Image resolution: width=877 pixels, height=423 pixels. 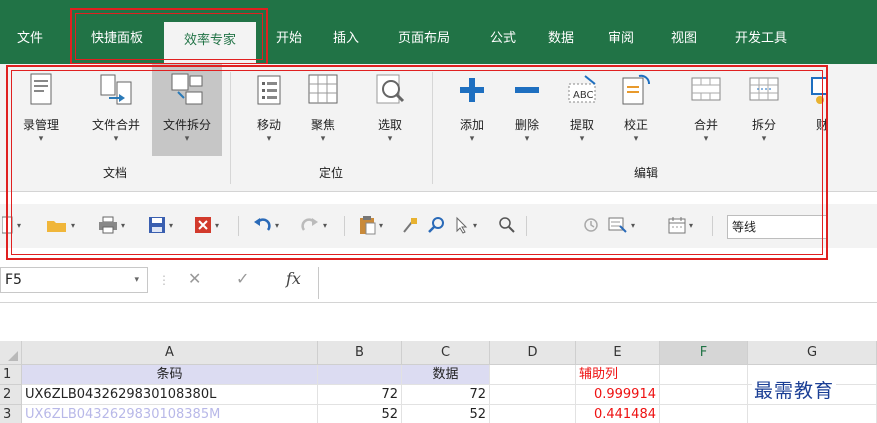 What do you see at coordinates (618, 414) in the screenshot?
I see `cell-e3: 0.441484` at bounding box center [618, 414].